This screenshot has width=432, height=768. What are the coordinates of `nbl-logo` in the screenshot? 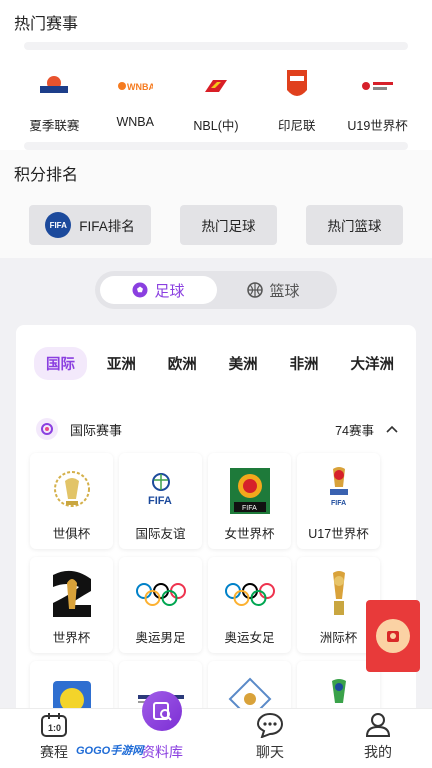 It's located at (216, 86).